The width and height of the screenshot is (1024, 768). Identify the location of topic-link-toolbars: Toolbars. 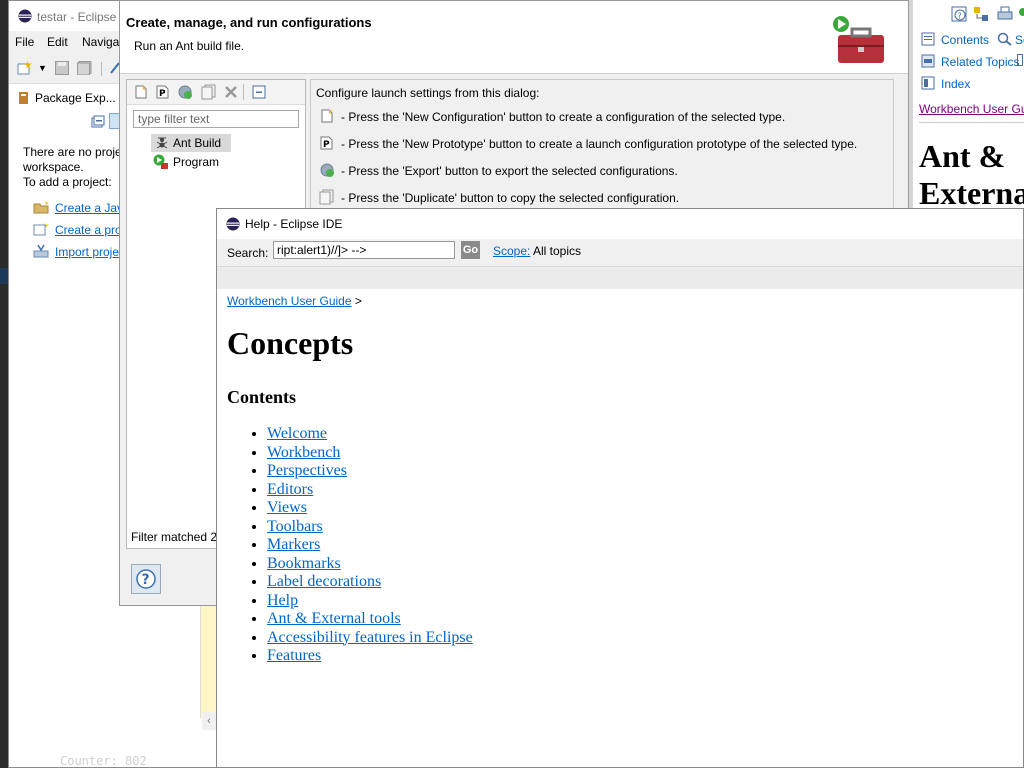
(295, 526).